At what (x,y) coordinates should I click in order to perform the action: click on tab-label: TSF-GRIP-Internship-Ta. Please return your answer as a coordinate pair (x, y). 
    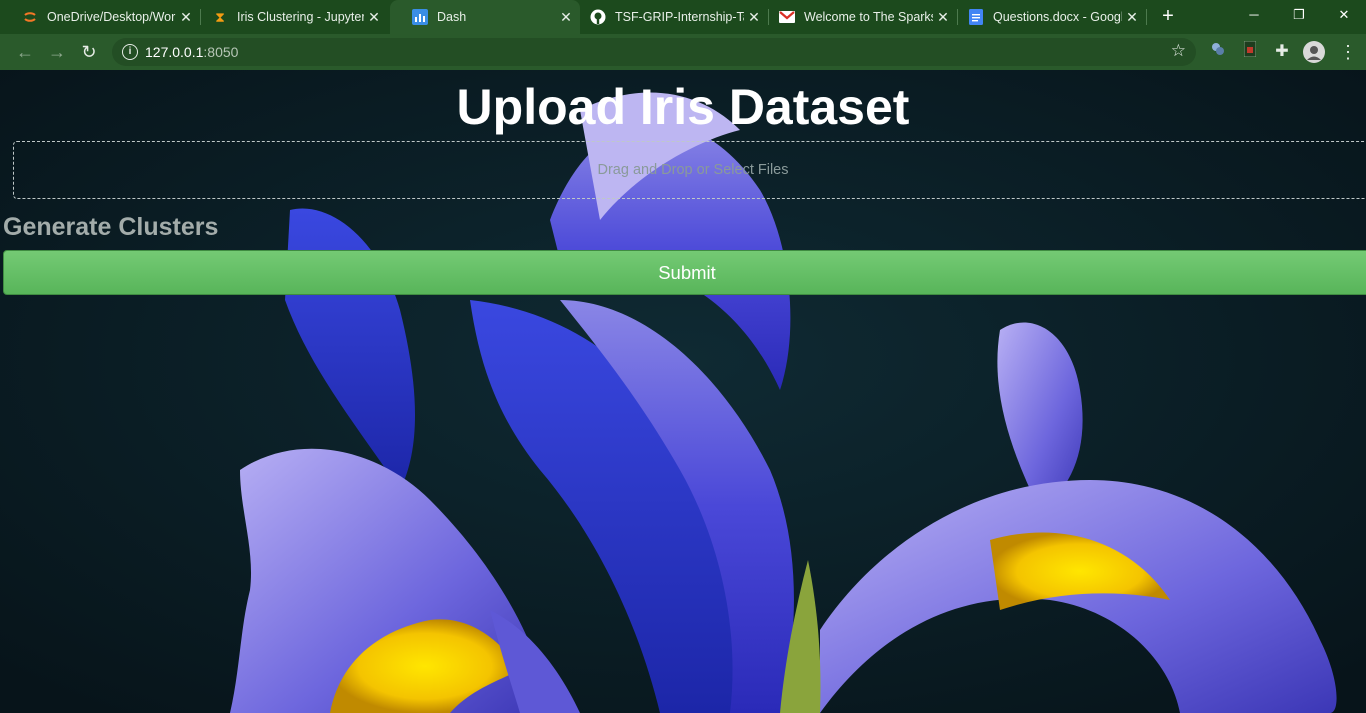
    Looking at the image, I should click on (679, 17).